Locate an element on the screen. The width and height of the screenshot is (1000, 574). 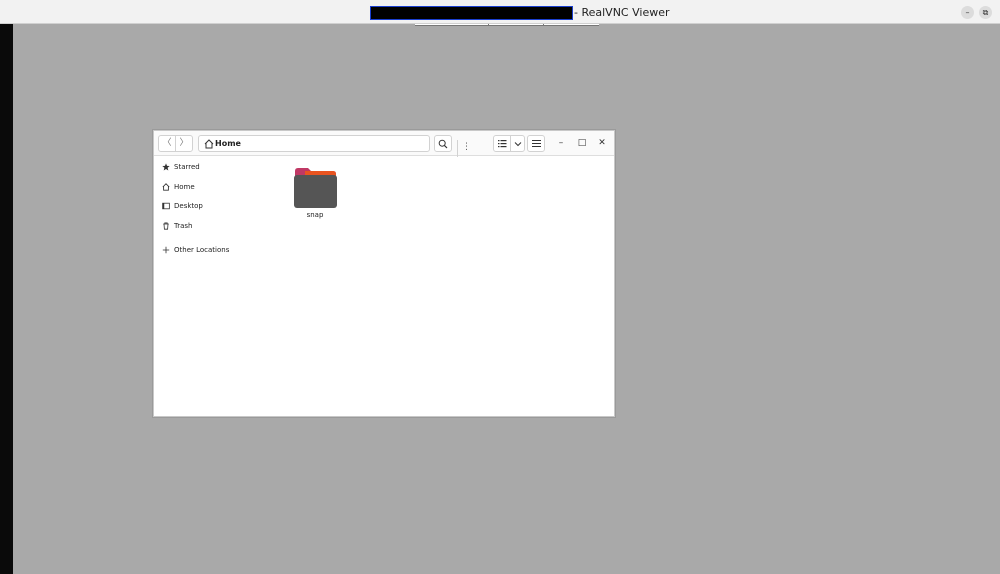
fm-close-button: ✕ is located at coordinates (602, 143).